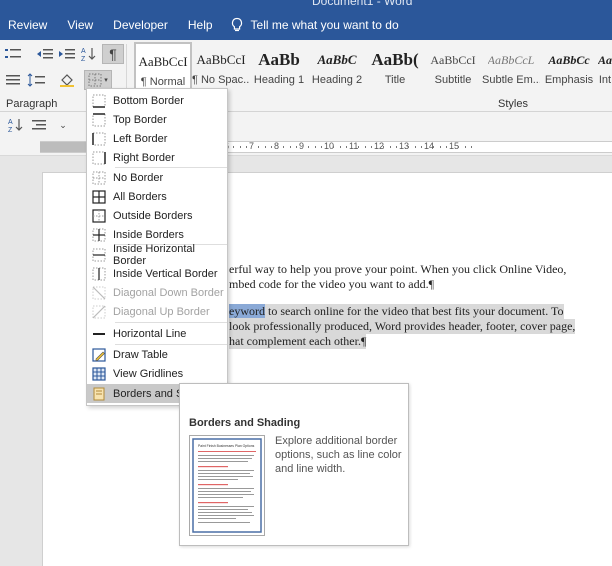  I want to click on menu-review: Review, so click(28, 25).